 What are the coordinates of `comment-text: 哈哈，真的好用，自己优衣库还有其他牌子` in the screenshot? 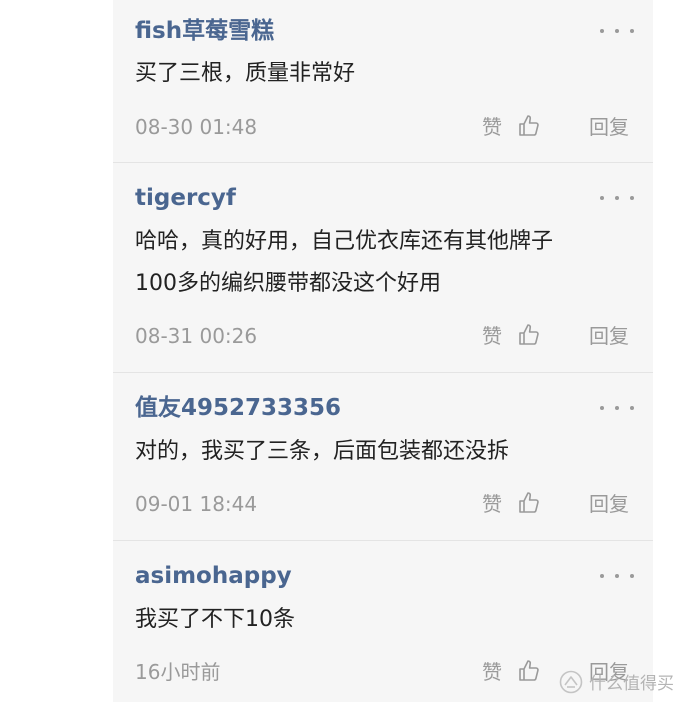 It's located at (344, 241).